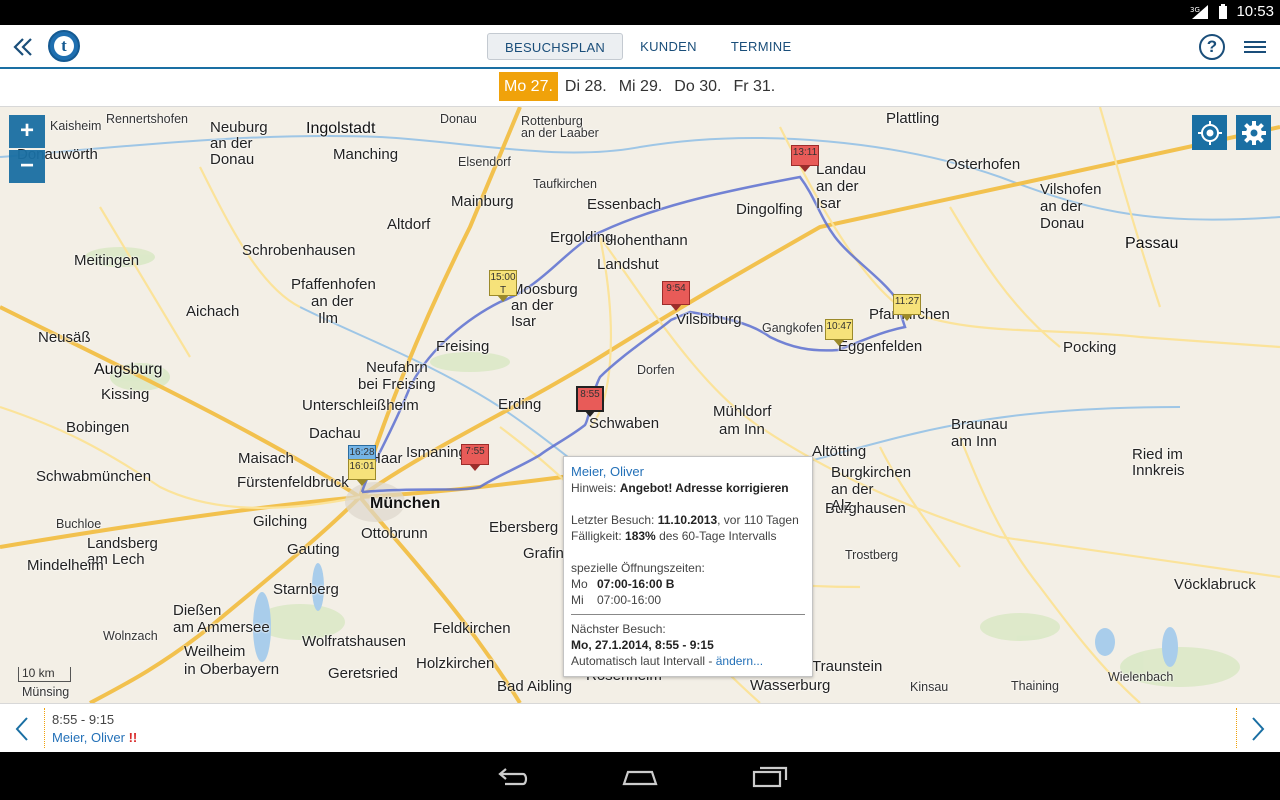 The height and width of the screenshot is (800, 1280). What do you see at coordinates (1212, 47) in the screenshot?
I see `help-icon: ?` at bounding box center [1212, 47].